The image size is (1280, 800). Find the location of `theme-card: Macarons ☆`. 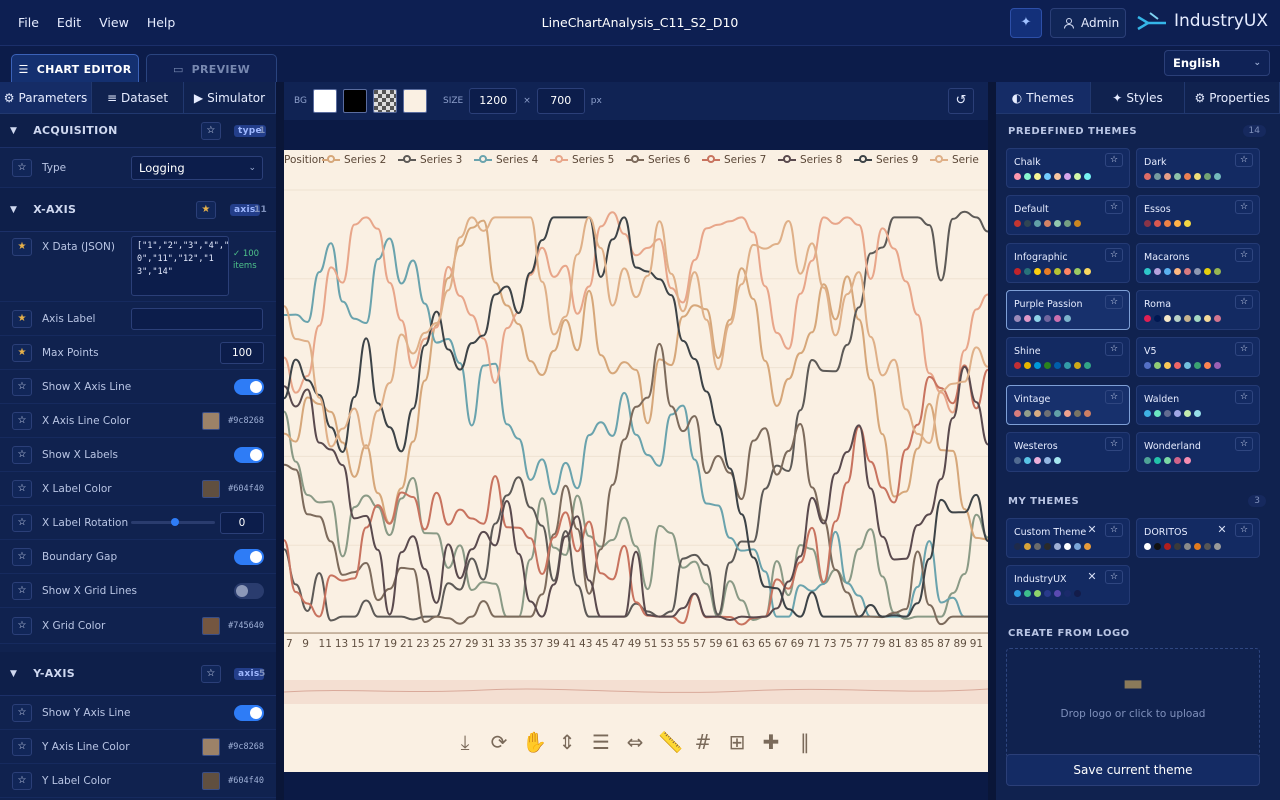

theme-card: Macarons ☆ is located at coordinates (1198, 262).